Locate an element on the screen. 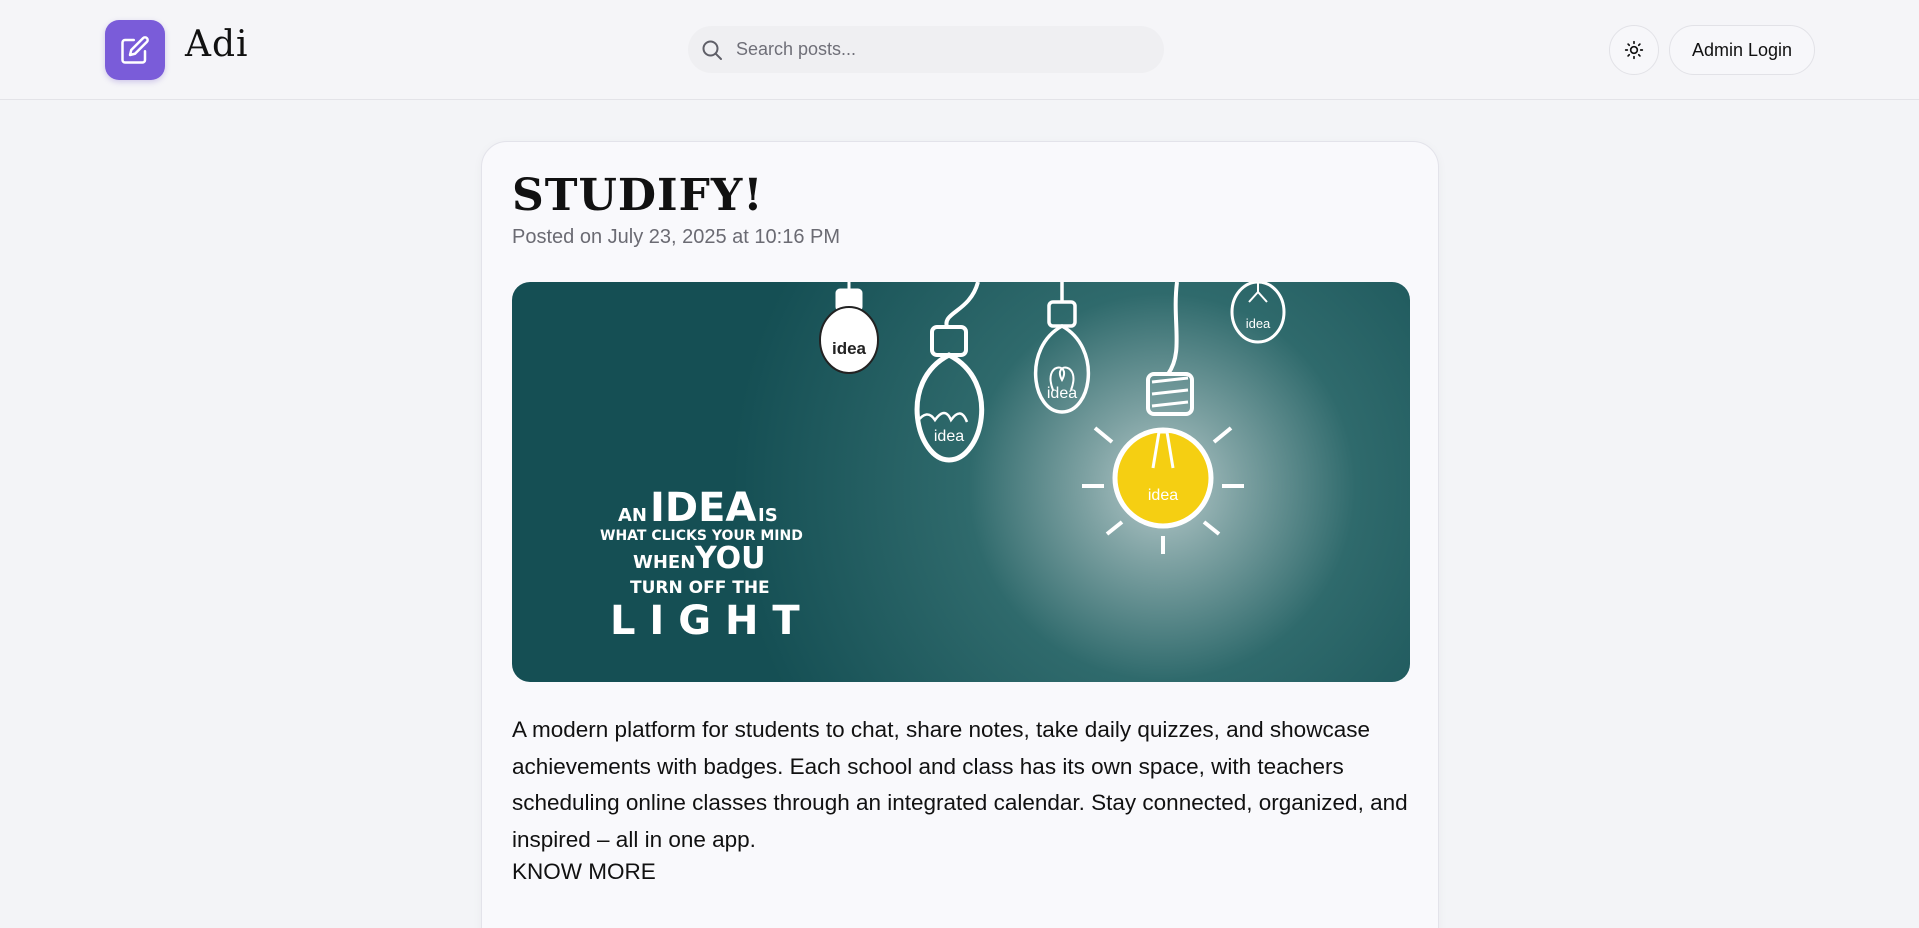  admin-login-button: Admin Login is located at coordinates (1742, 50).